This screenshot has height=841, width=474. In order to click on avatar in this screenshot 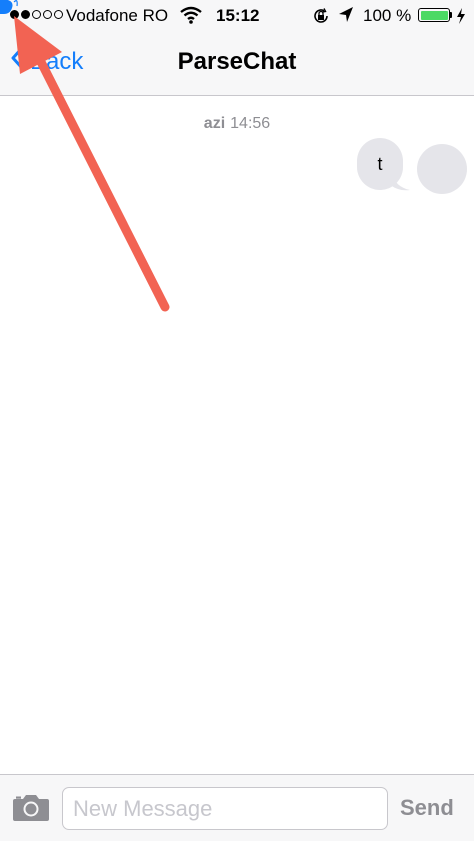, I will do `click(442, 169)`.